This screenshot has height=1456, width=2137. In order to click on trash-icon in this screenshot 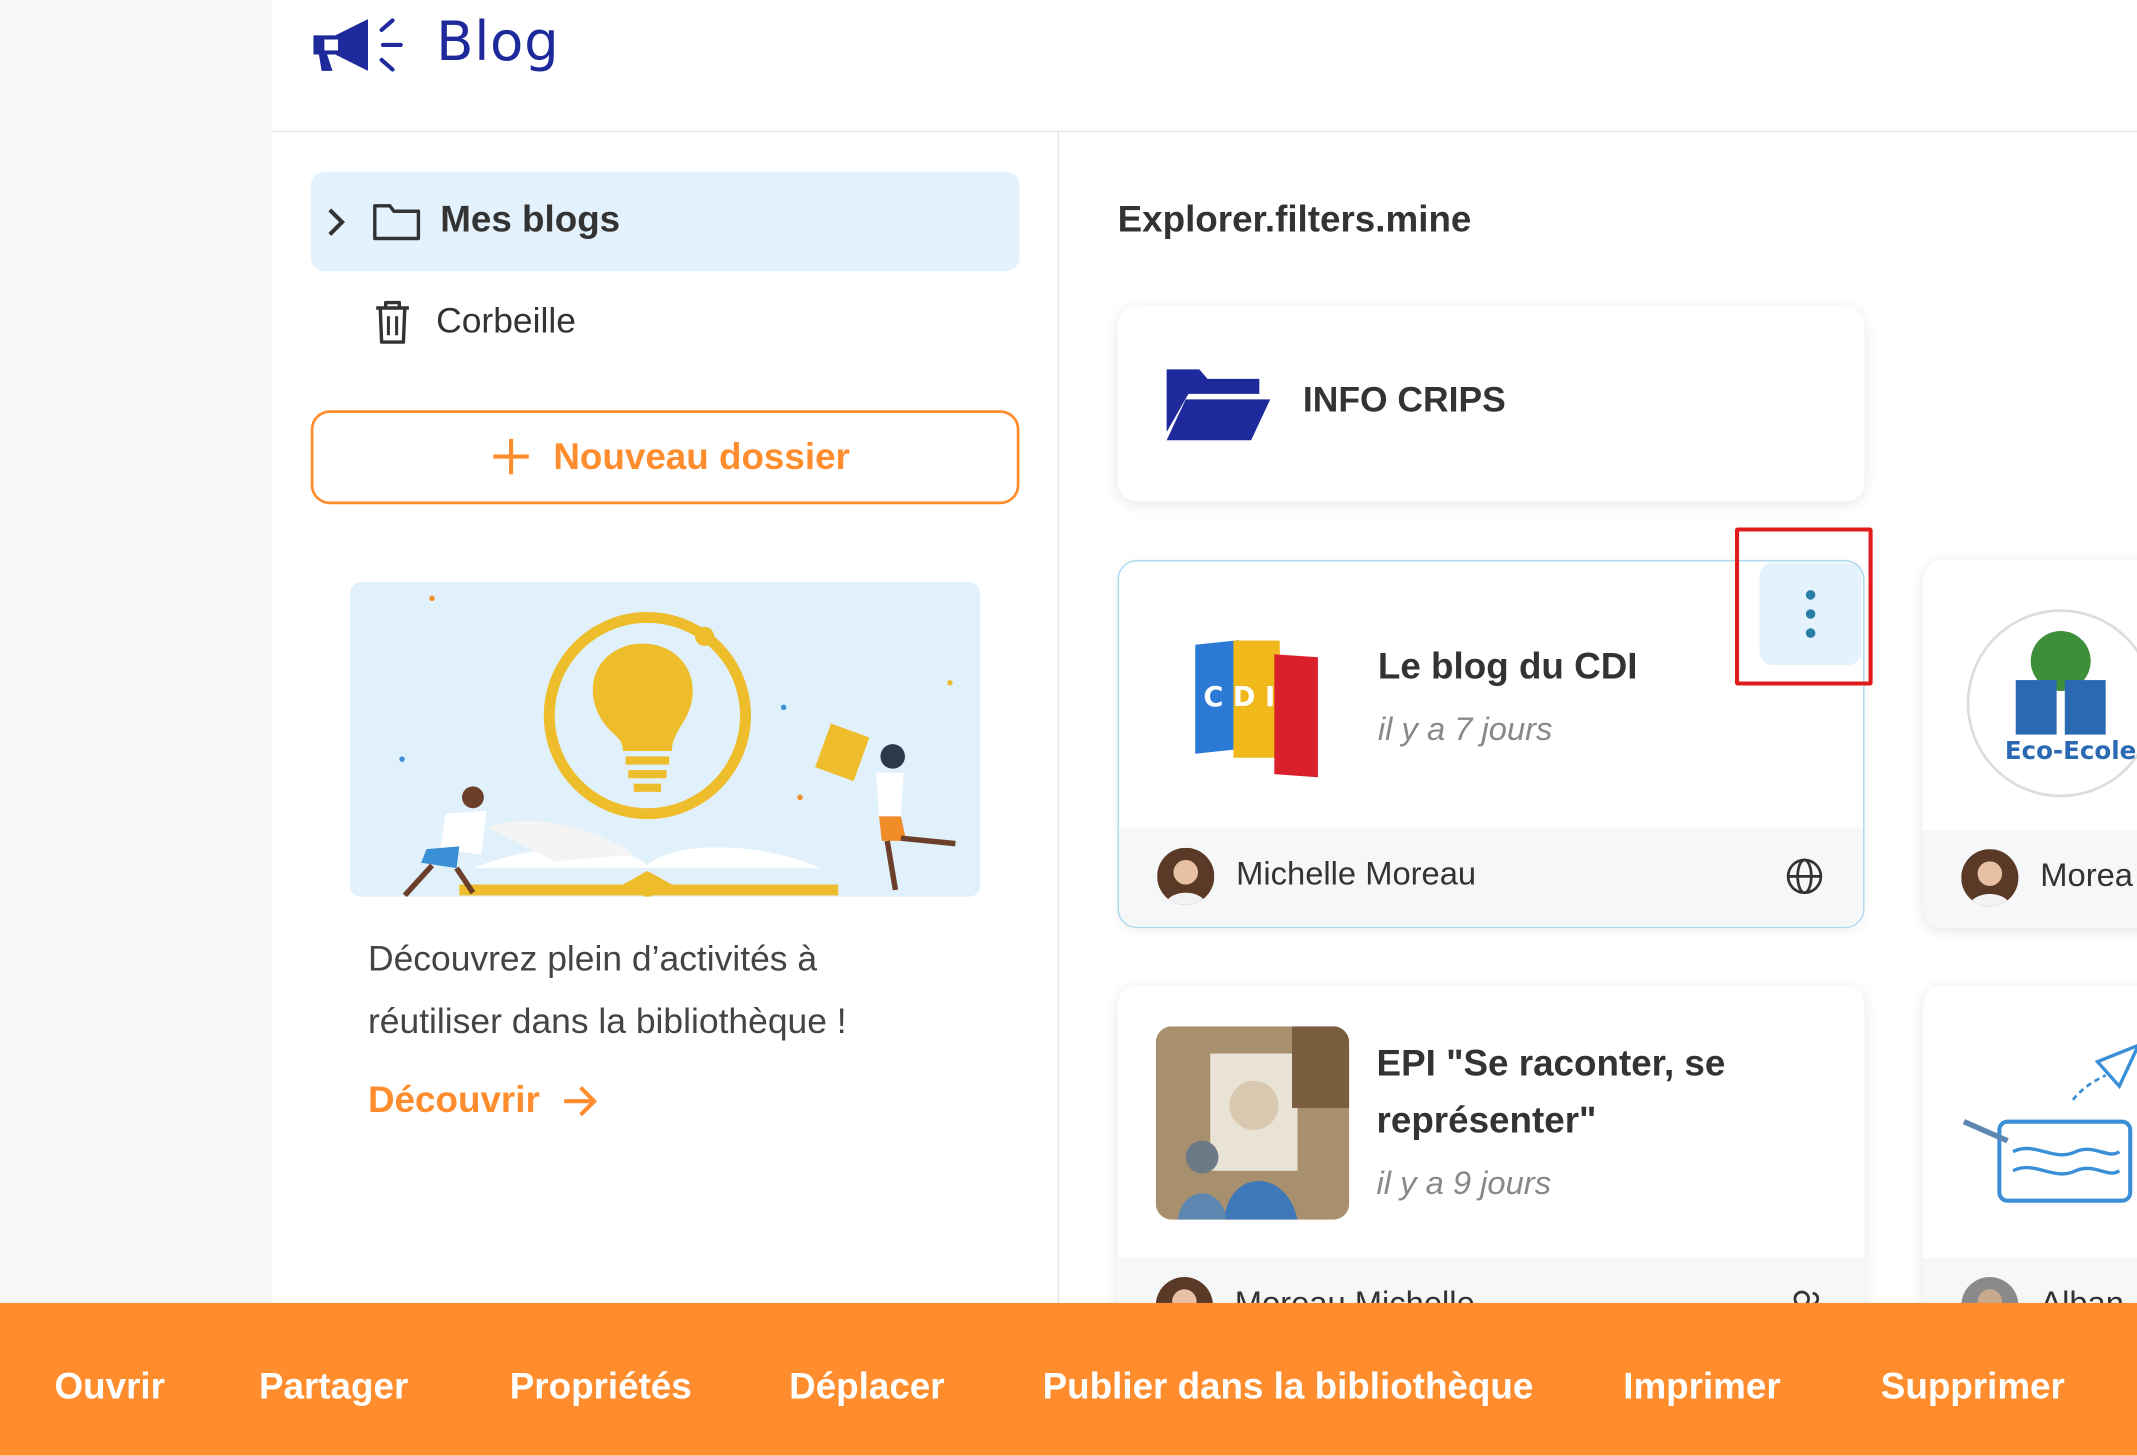, I will do `click(392, 322)`.